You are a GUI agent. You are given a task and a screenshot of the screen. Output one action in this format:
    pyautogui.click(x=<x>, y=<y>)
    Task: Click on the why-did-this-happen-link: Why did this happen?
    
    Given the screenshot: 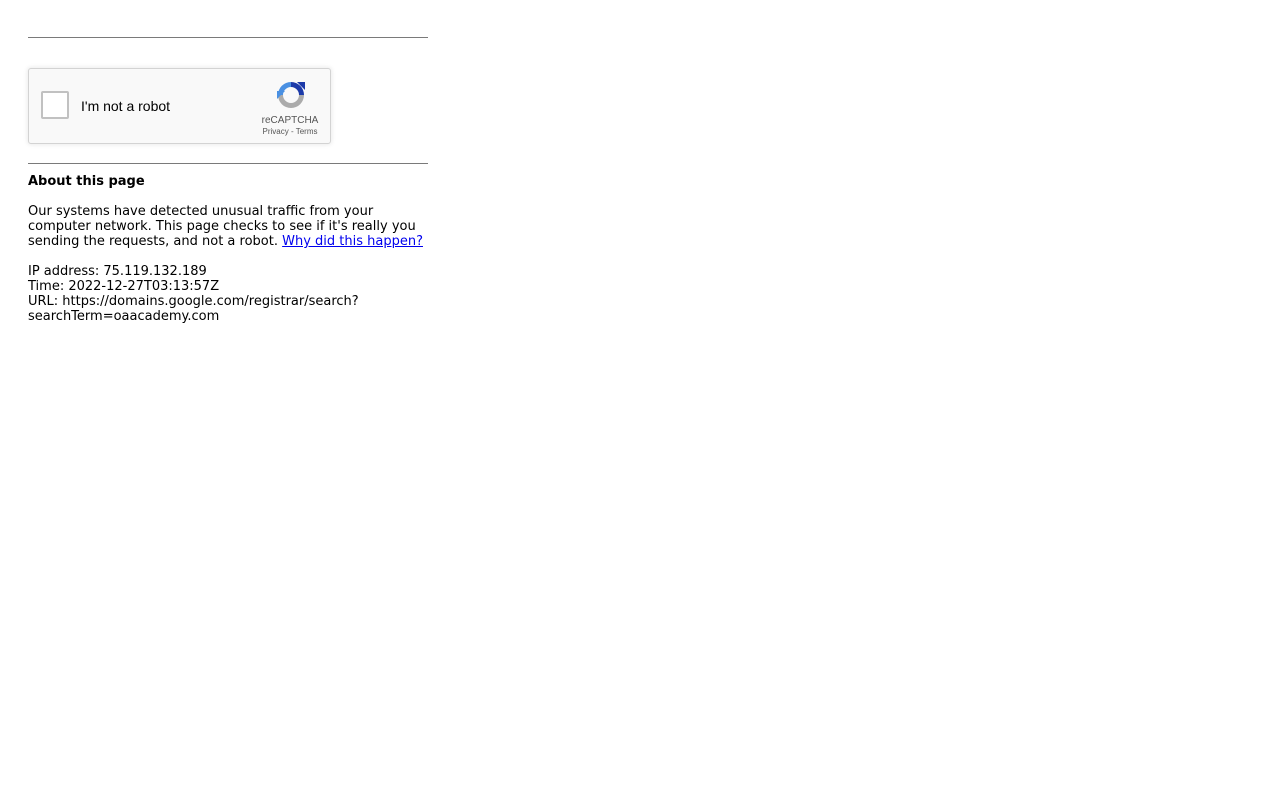 What is the action you would take?
    pyautogui.click(x=352, y=241)
    